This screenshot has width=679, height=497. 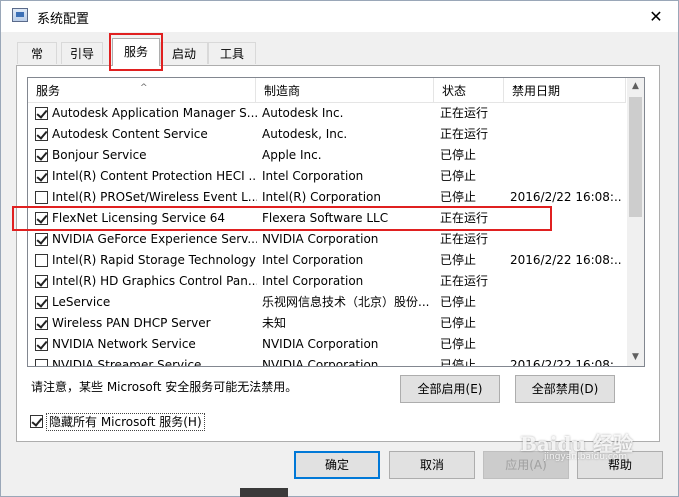 I want to click on service-name: NVIDIA Streamer Service, so click(x=127, y=362).